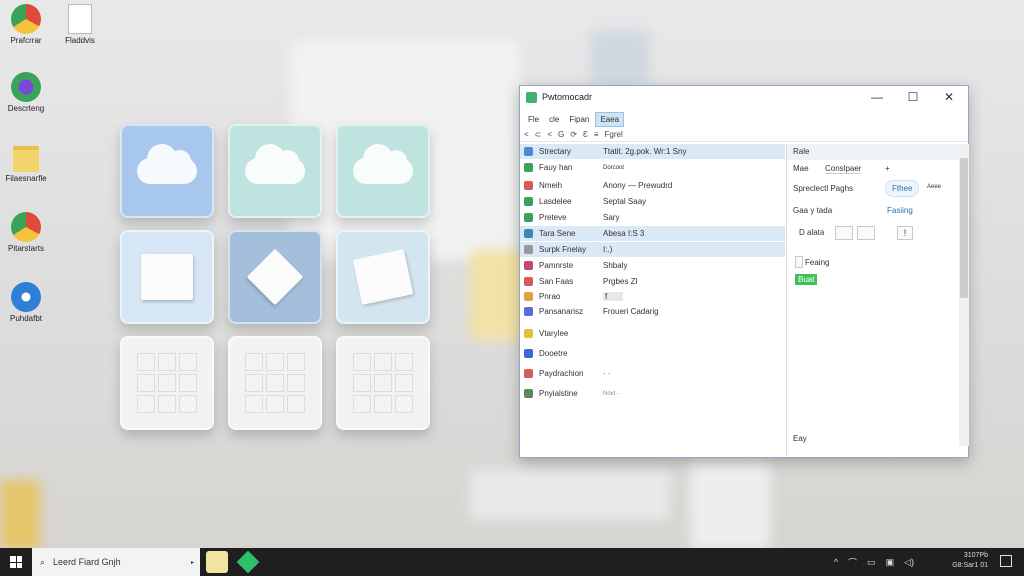 The height and width of the screenshot is (576, 1024). I want to click on row-label: Pnrao, so click(550, 296).